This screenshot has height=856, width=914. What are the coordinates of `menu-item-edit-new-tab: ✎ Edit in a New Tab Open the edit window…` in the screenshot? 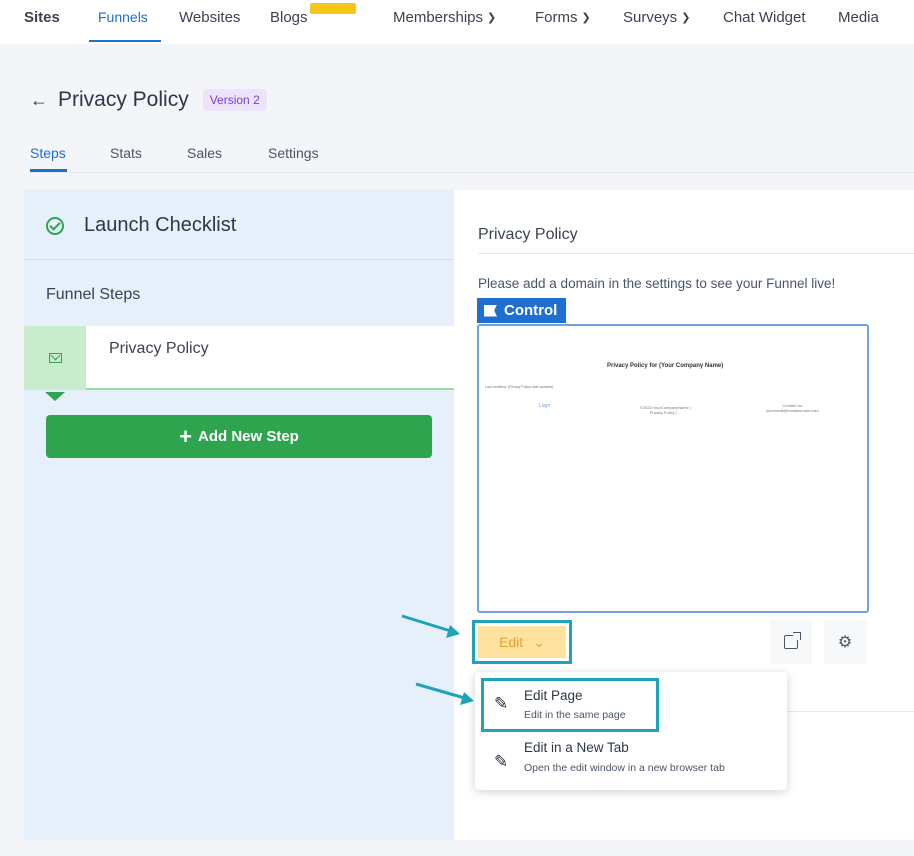 It's located at (631, 763).